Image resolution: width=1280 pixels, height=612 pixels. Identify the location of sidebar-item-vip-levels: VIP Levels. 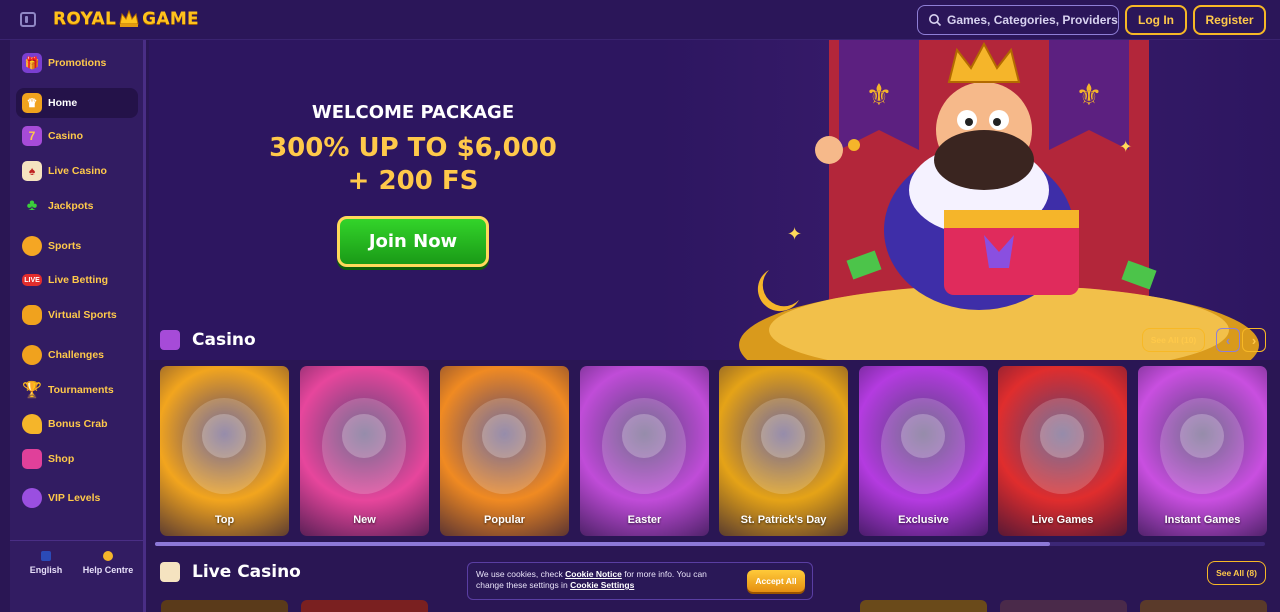
(77, 498).